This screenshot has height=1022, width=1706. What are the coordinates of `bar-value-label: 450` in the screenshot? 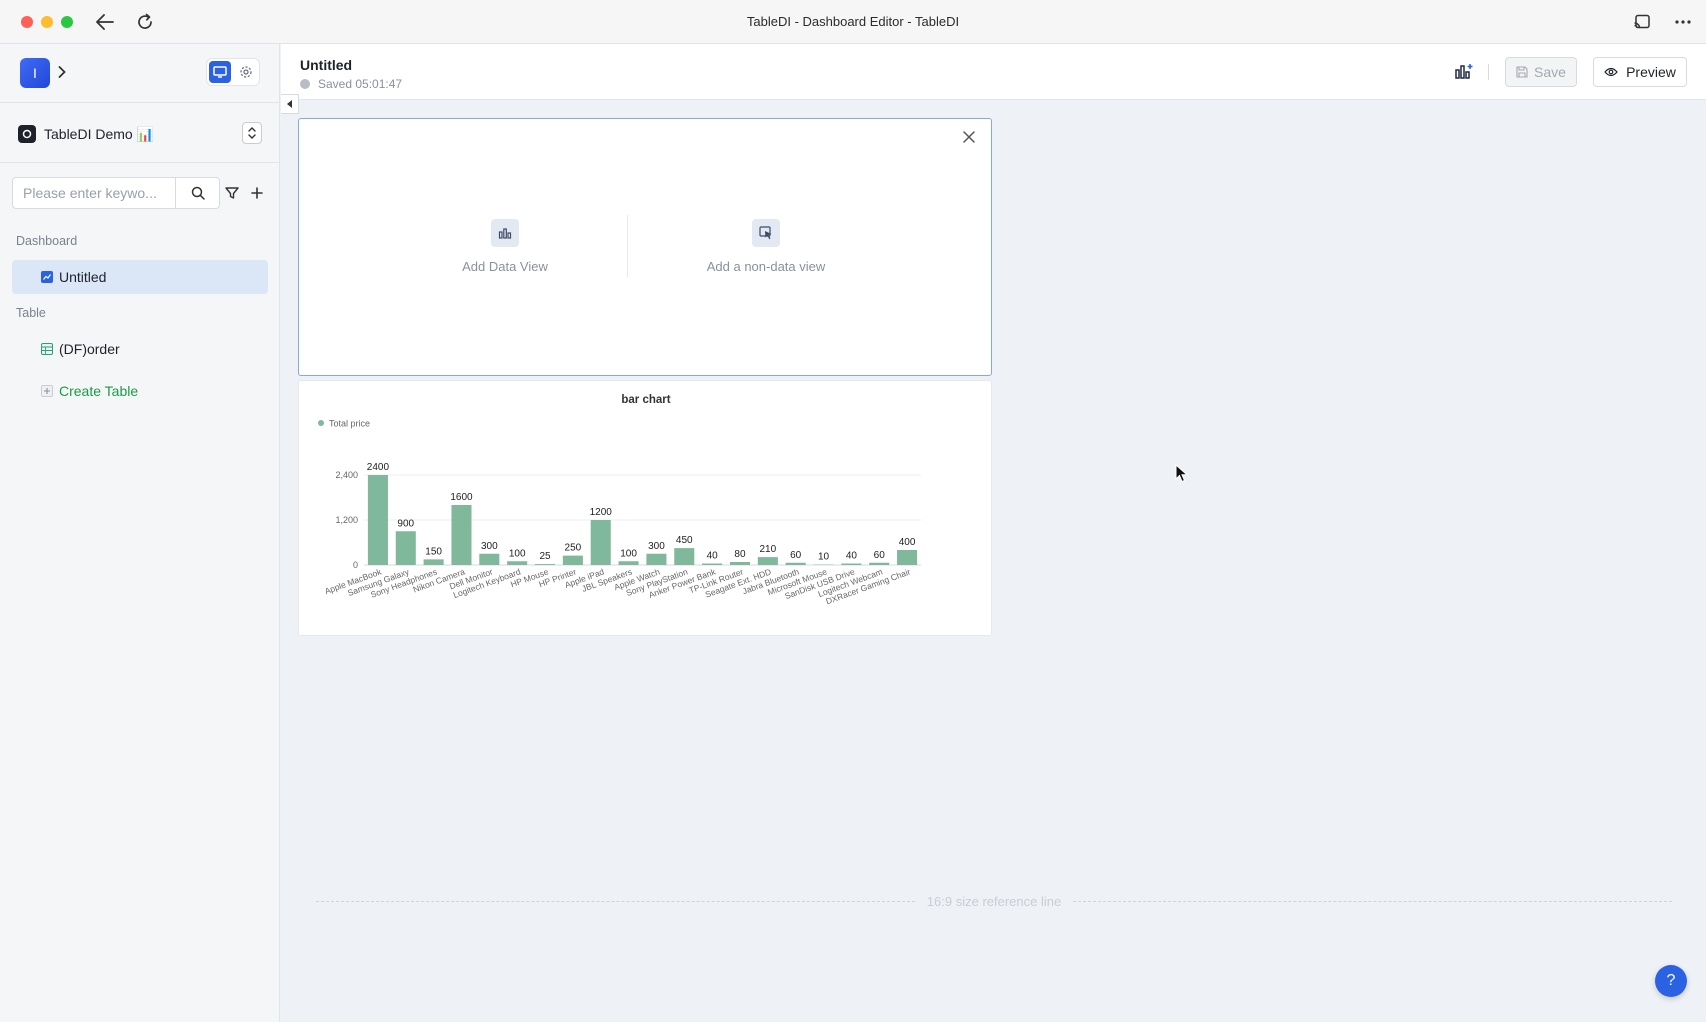 It's located at (684, 540).